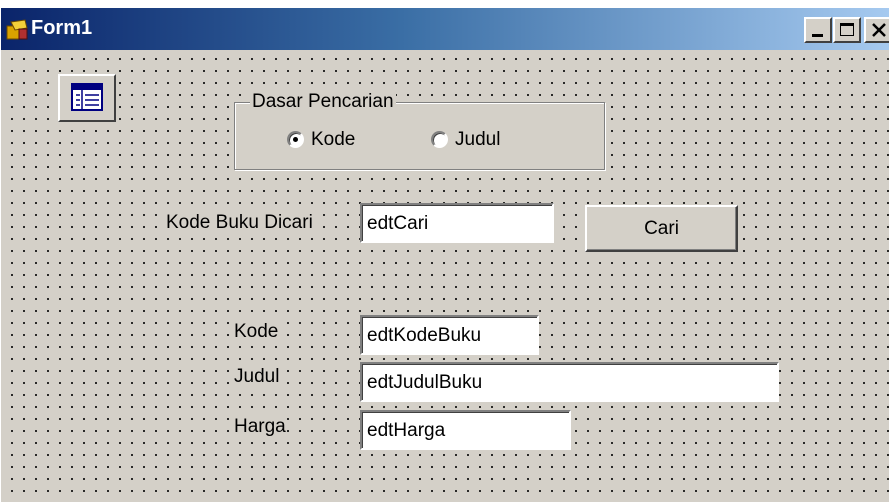 The height and width of the screenshot is (502, 889). What do you see at coordinates (260, 427) in the screenshot?
I see `harga-label: Harga` at bounding box center [260, 427].